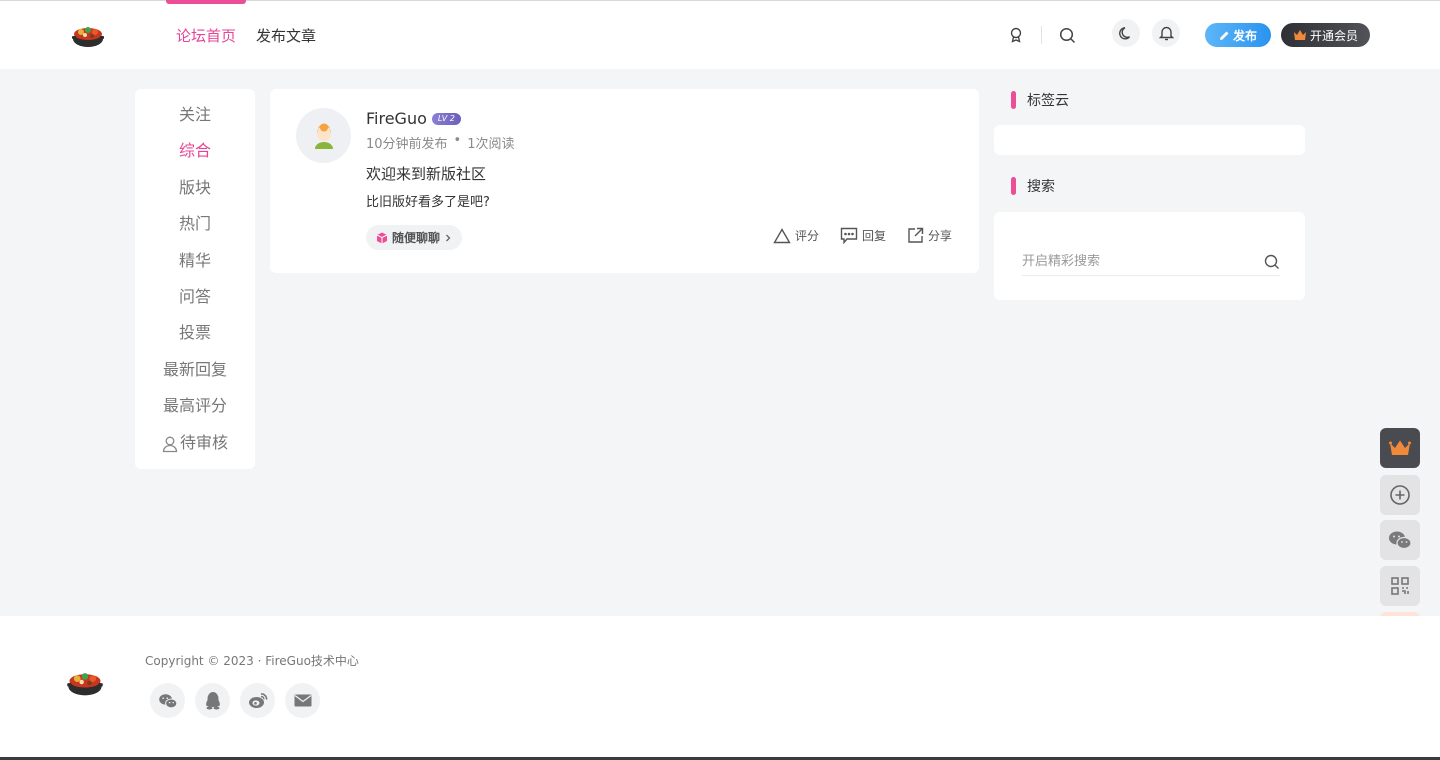 The height and width of the screenshot is (760, 1440). I want to click on float-wechat-button, so click(1400, 540).